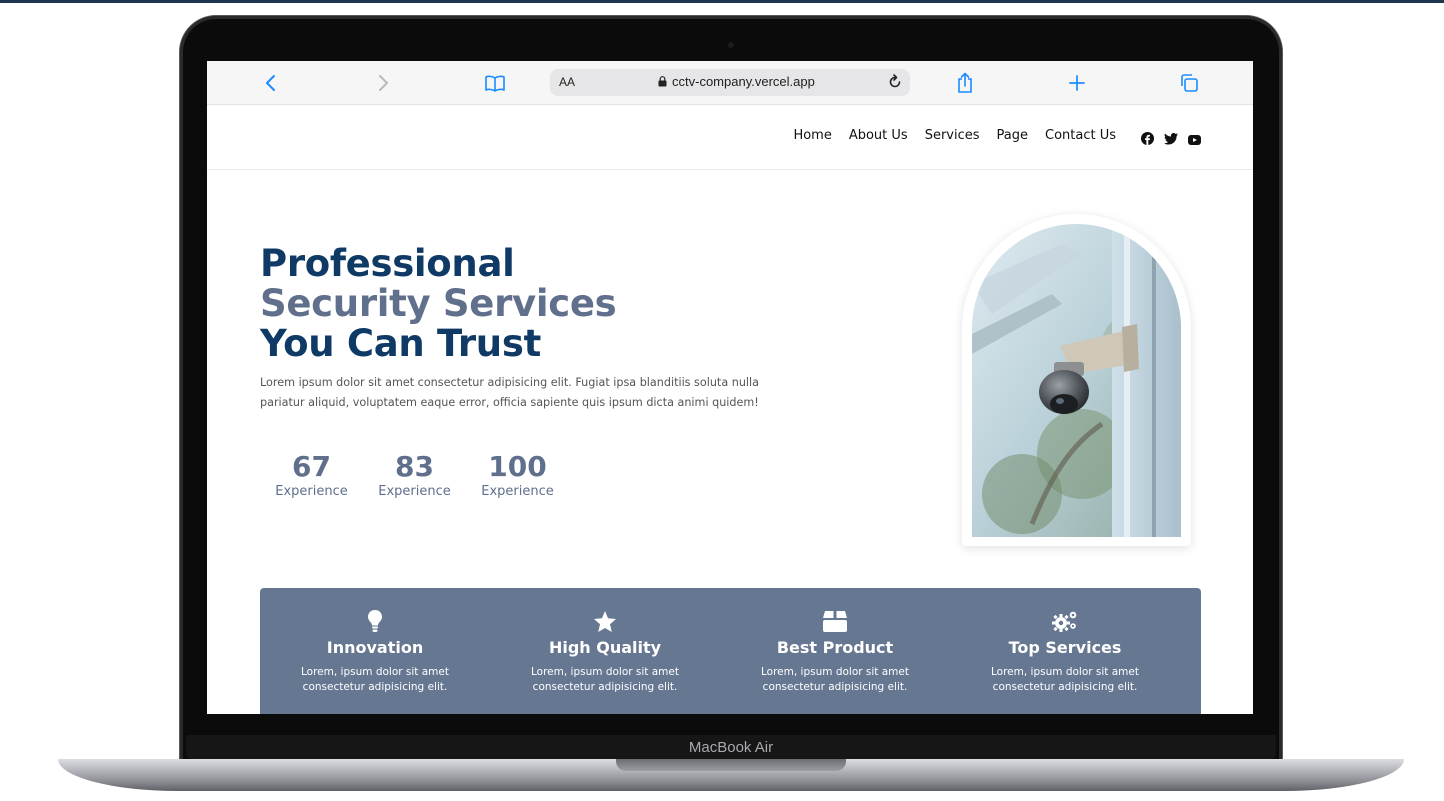 The width and height of the screenshot is (1444, 801). Describe the element at coordinates (605, 647) in the screenshot. I see `feature-title: High Quality` at that location.